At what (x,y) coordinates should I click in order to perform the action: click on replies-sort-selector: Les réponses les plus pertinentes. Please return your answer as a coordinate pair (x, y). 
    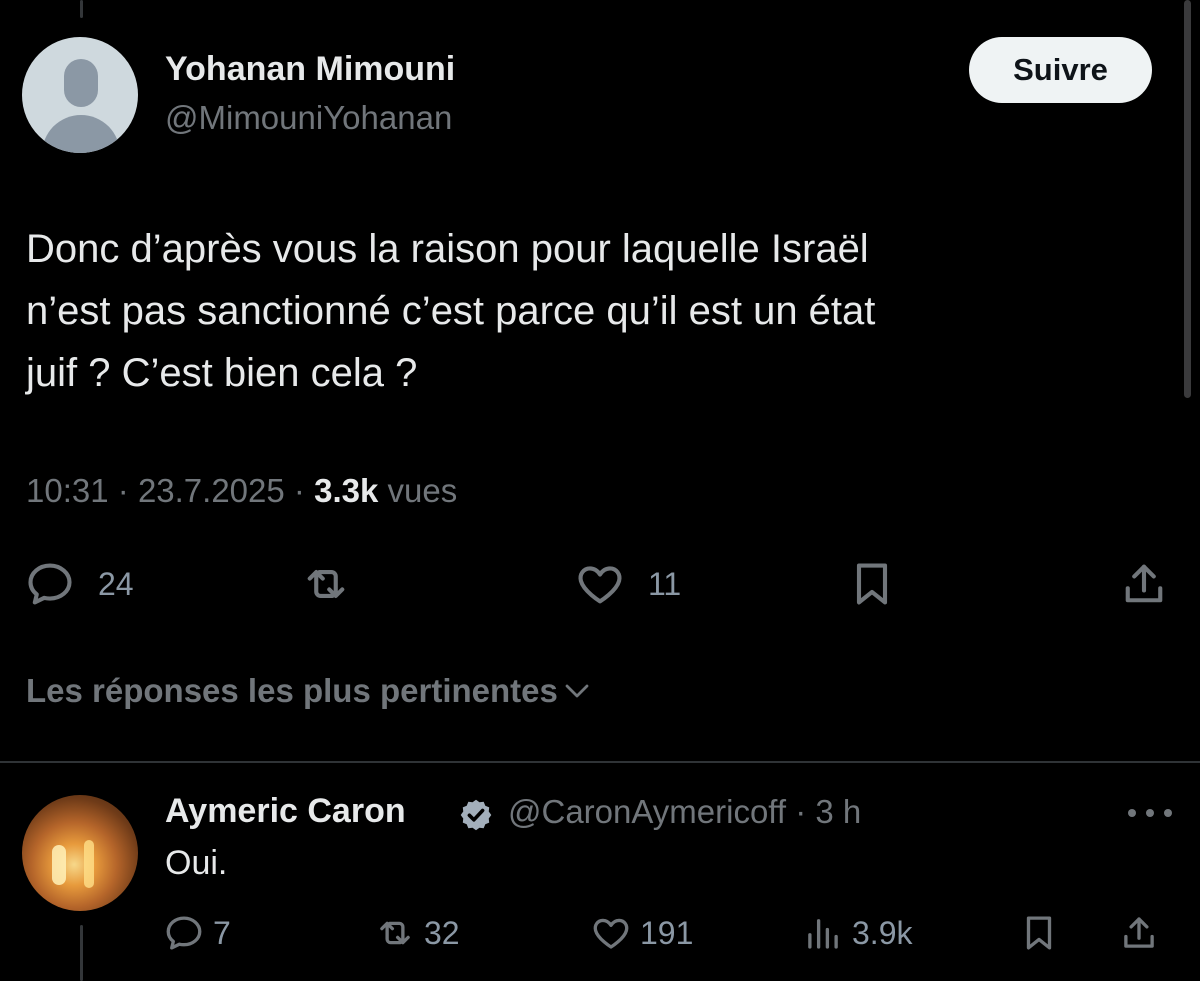
    Looking at the image, I should click on (309, 691).